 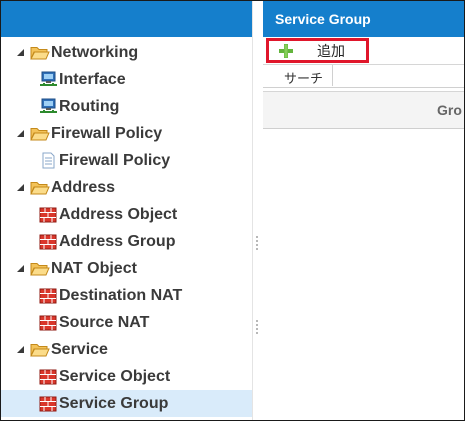 I want to click on tree-item: Routing, so click(x=126, y=106).